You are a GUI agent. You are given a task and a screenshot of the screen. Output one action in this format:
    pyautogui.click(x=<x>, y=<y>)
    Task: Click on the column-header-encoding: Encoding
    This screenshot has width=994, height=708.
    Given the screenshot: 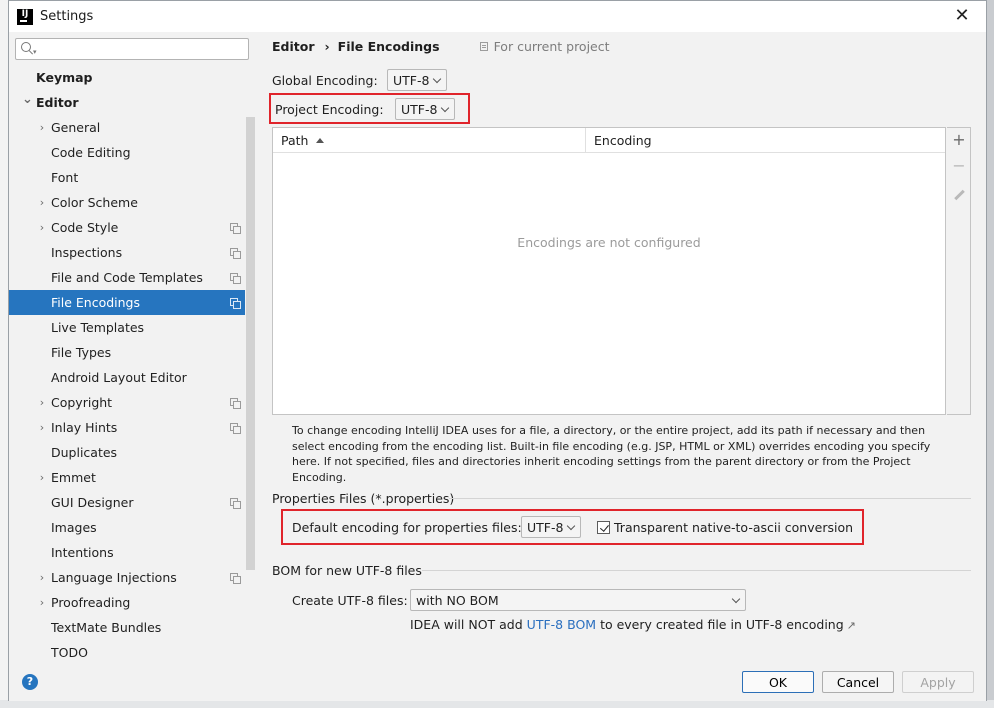 What is the action you would take?
    pyautogui.click(x=619, y=140)
    